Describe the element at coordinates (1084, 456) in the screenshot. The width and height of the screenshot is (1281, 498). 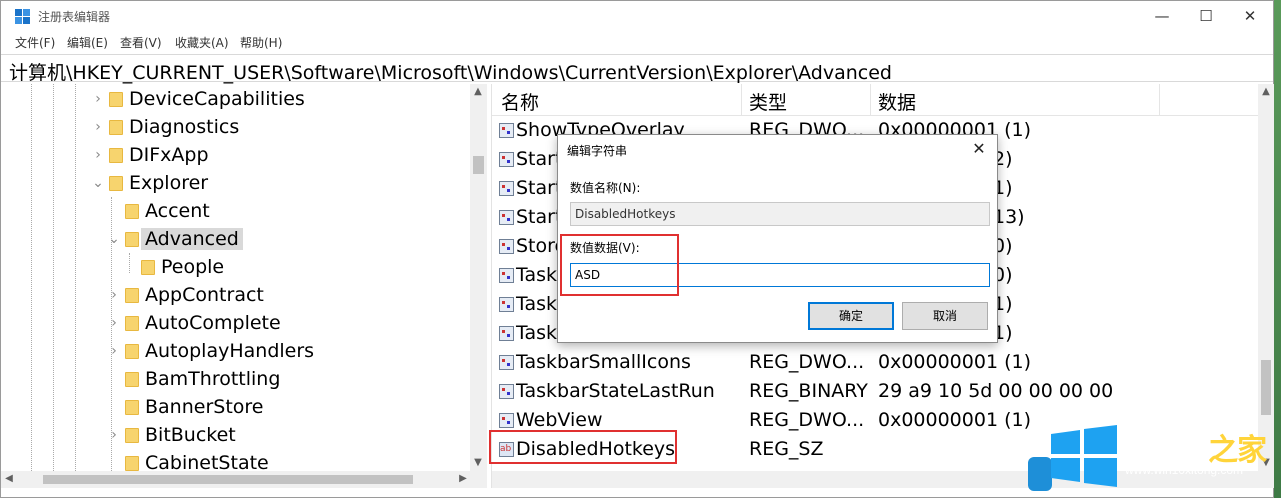
I see `windows-logo-icon` at that location.